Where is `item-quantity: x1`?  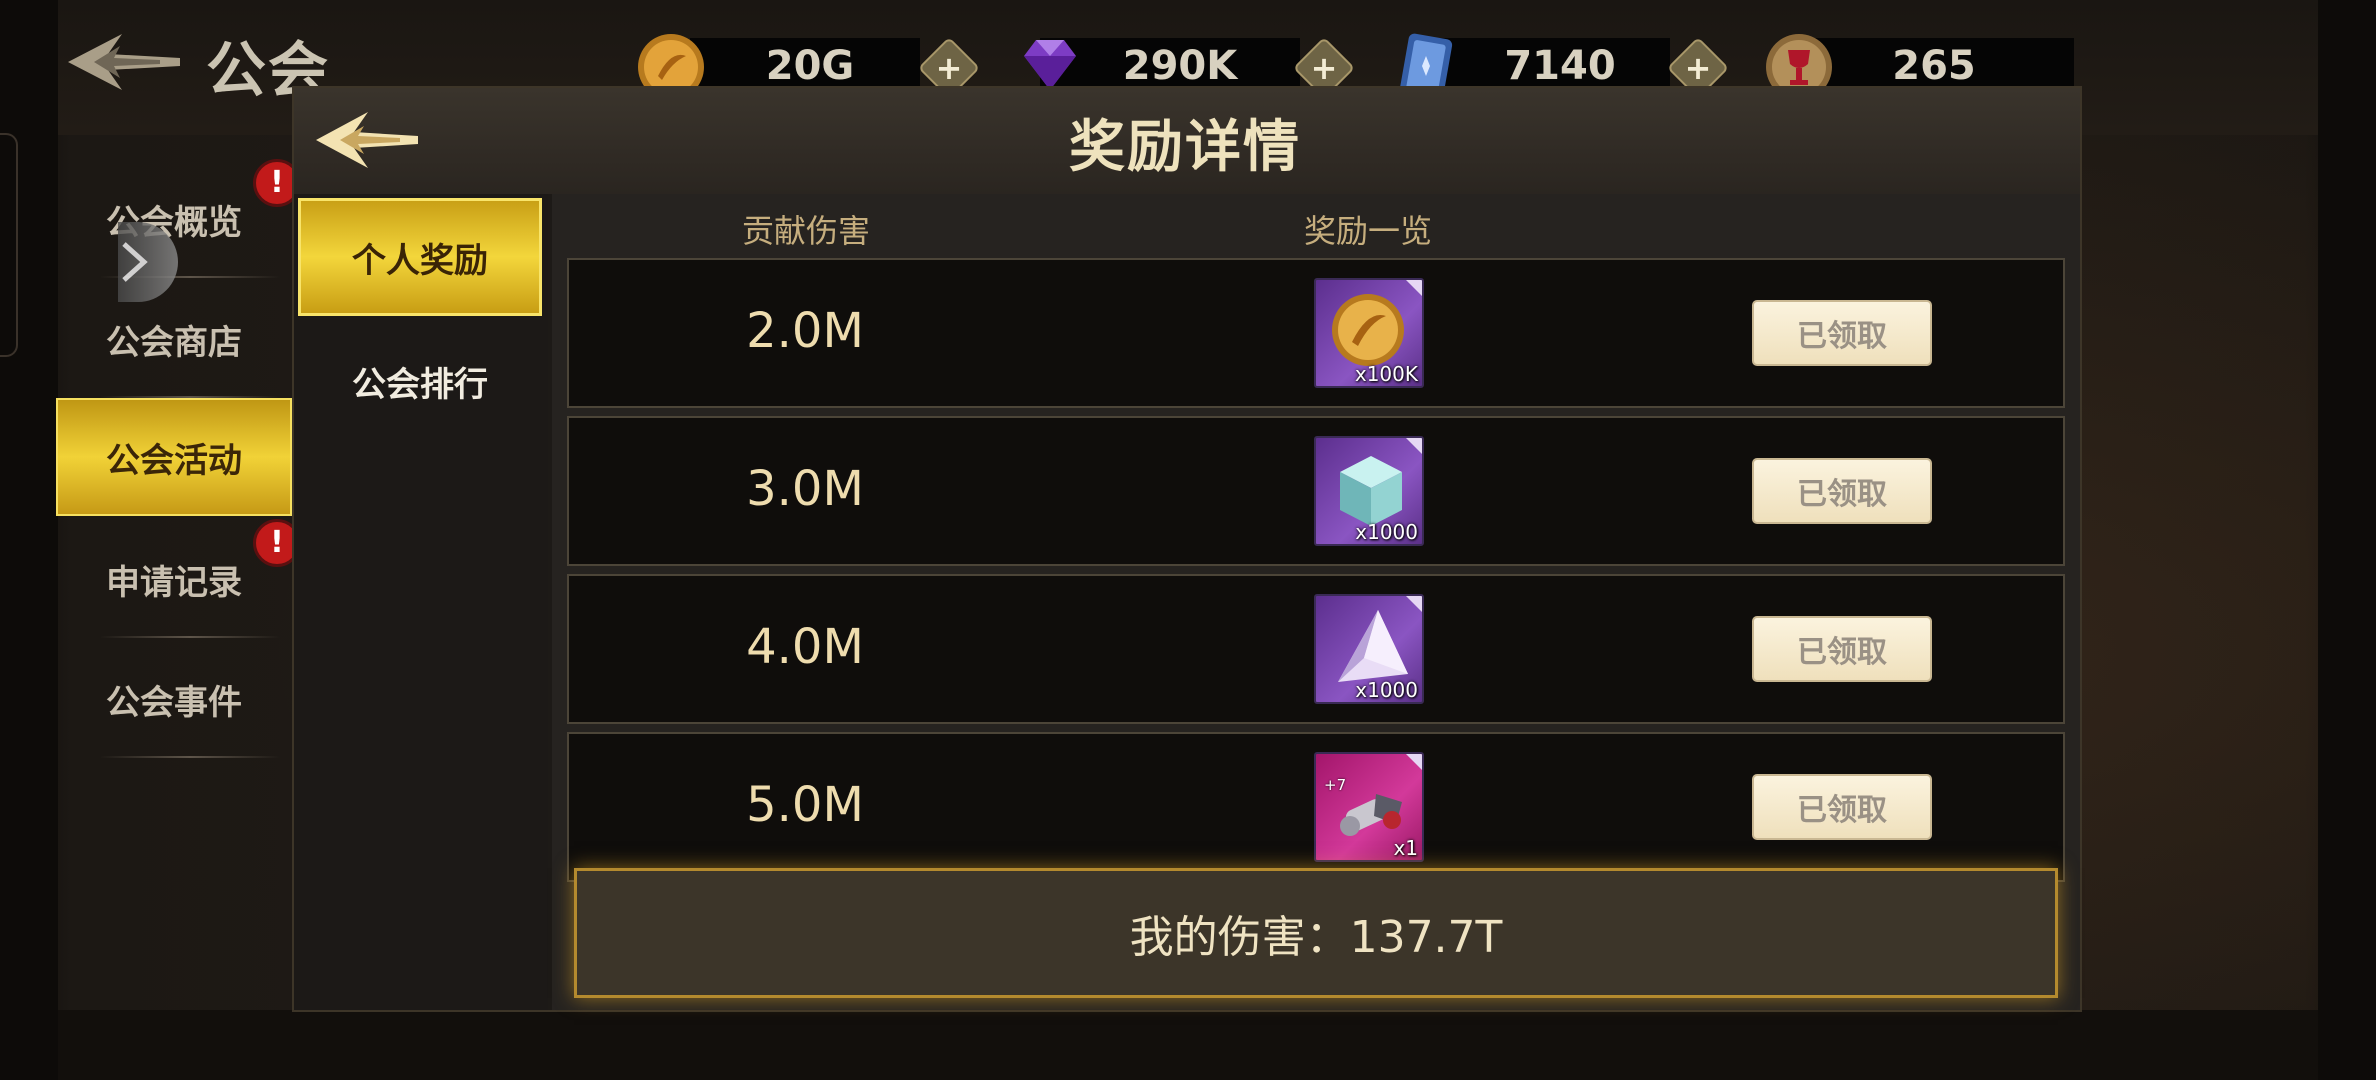 item-quantity: x1 is located at coordinates (1405, 848).